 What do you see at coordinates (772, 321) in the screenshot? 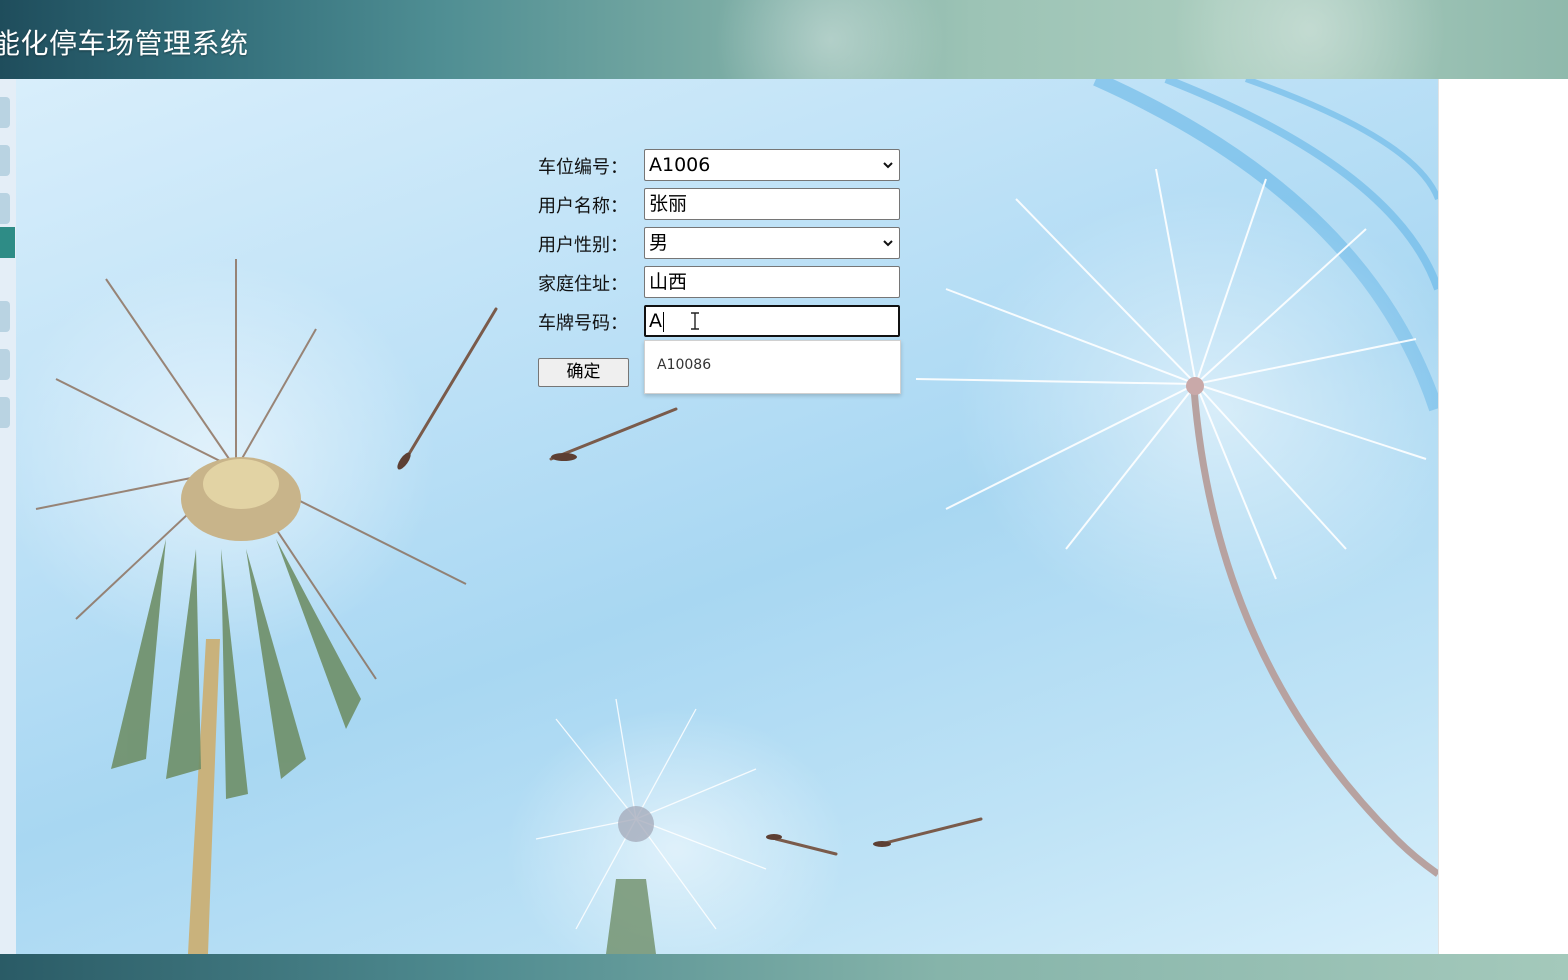
I see `plate-number-input: A` at bounding box center [772, 321].